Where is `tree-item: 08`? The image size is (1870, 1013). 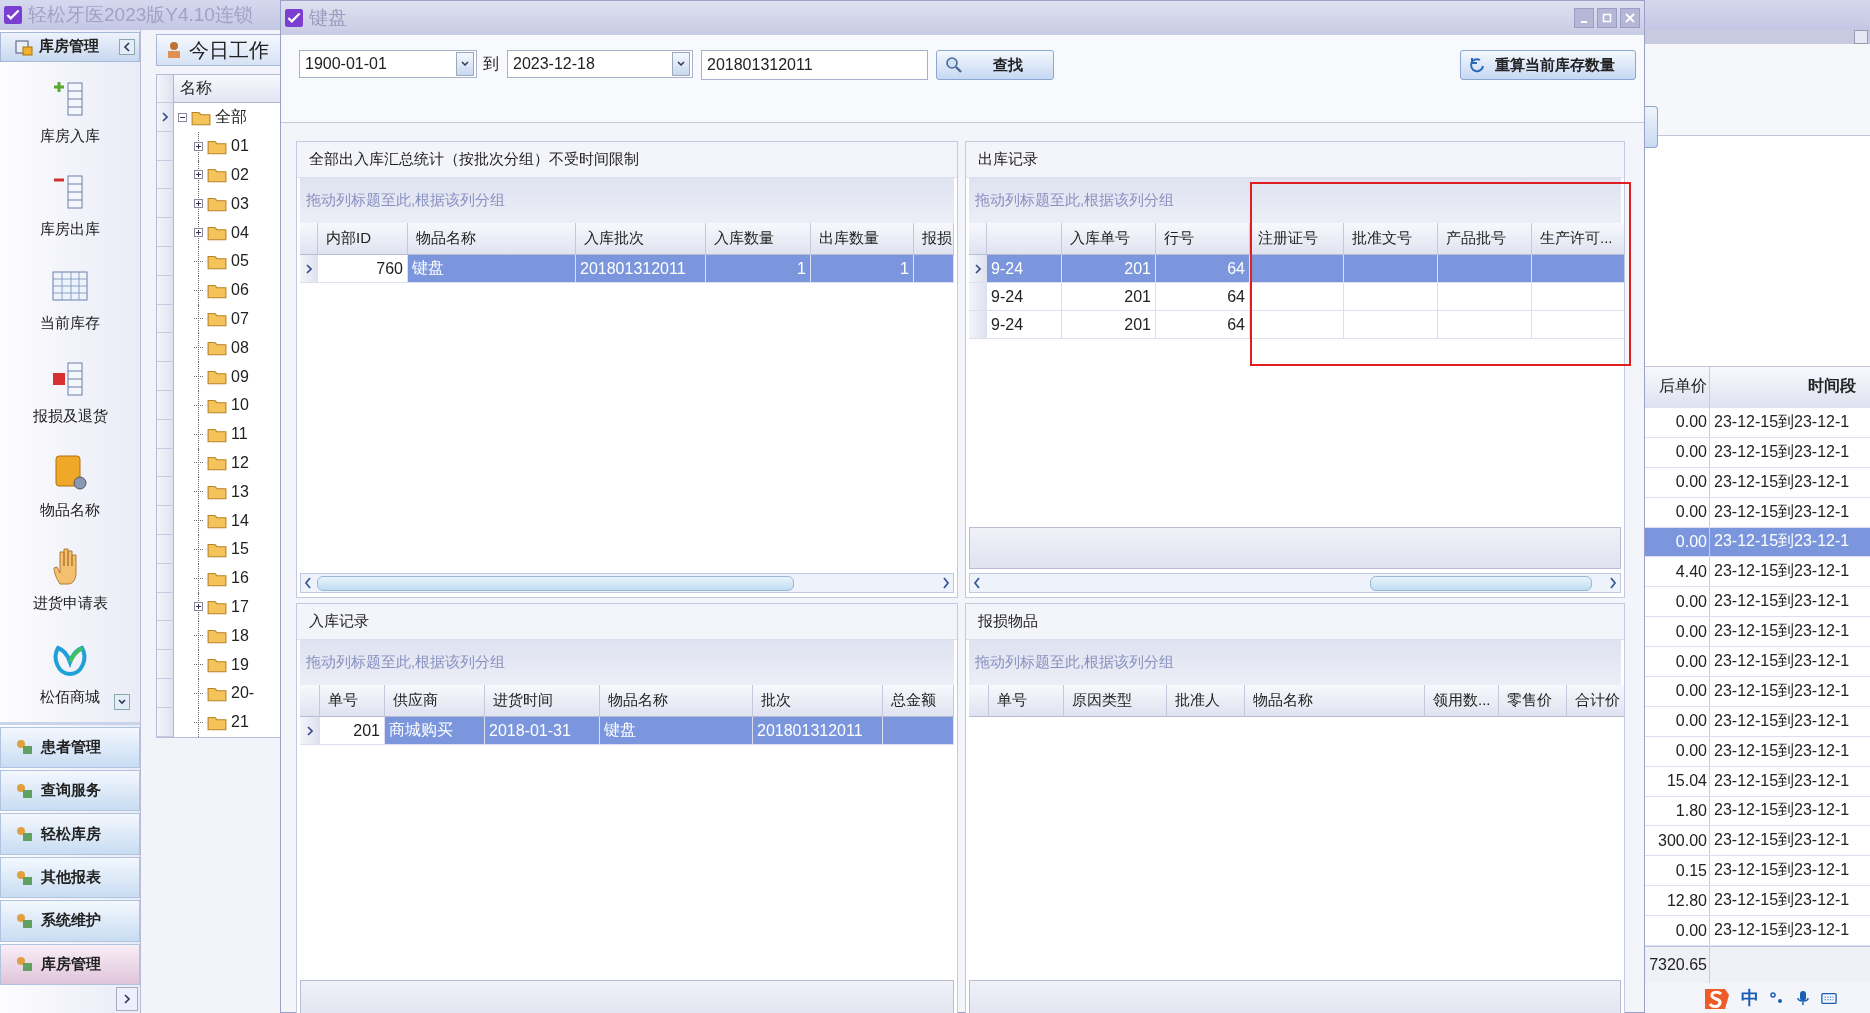
tree-item: 08 is located at coordinates (240, 347).